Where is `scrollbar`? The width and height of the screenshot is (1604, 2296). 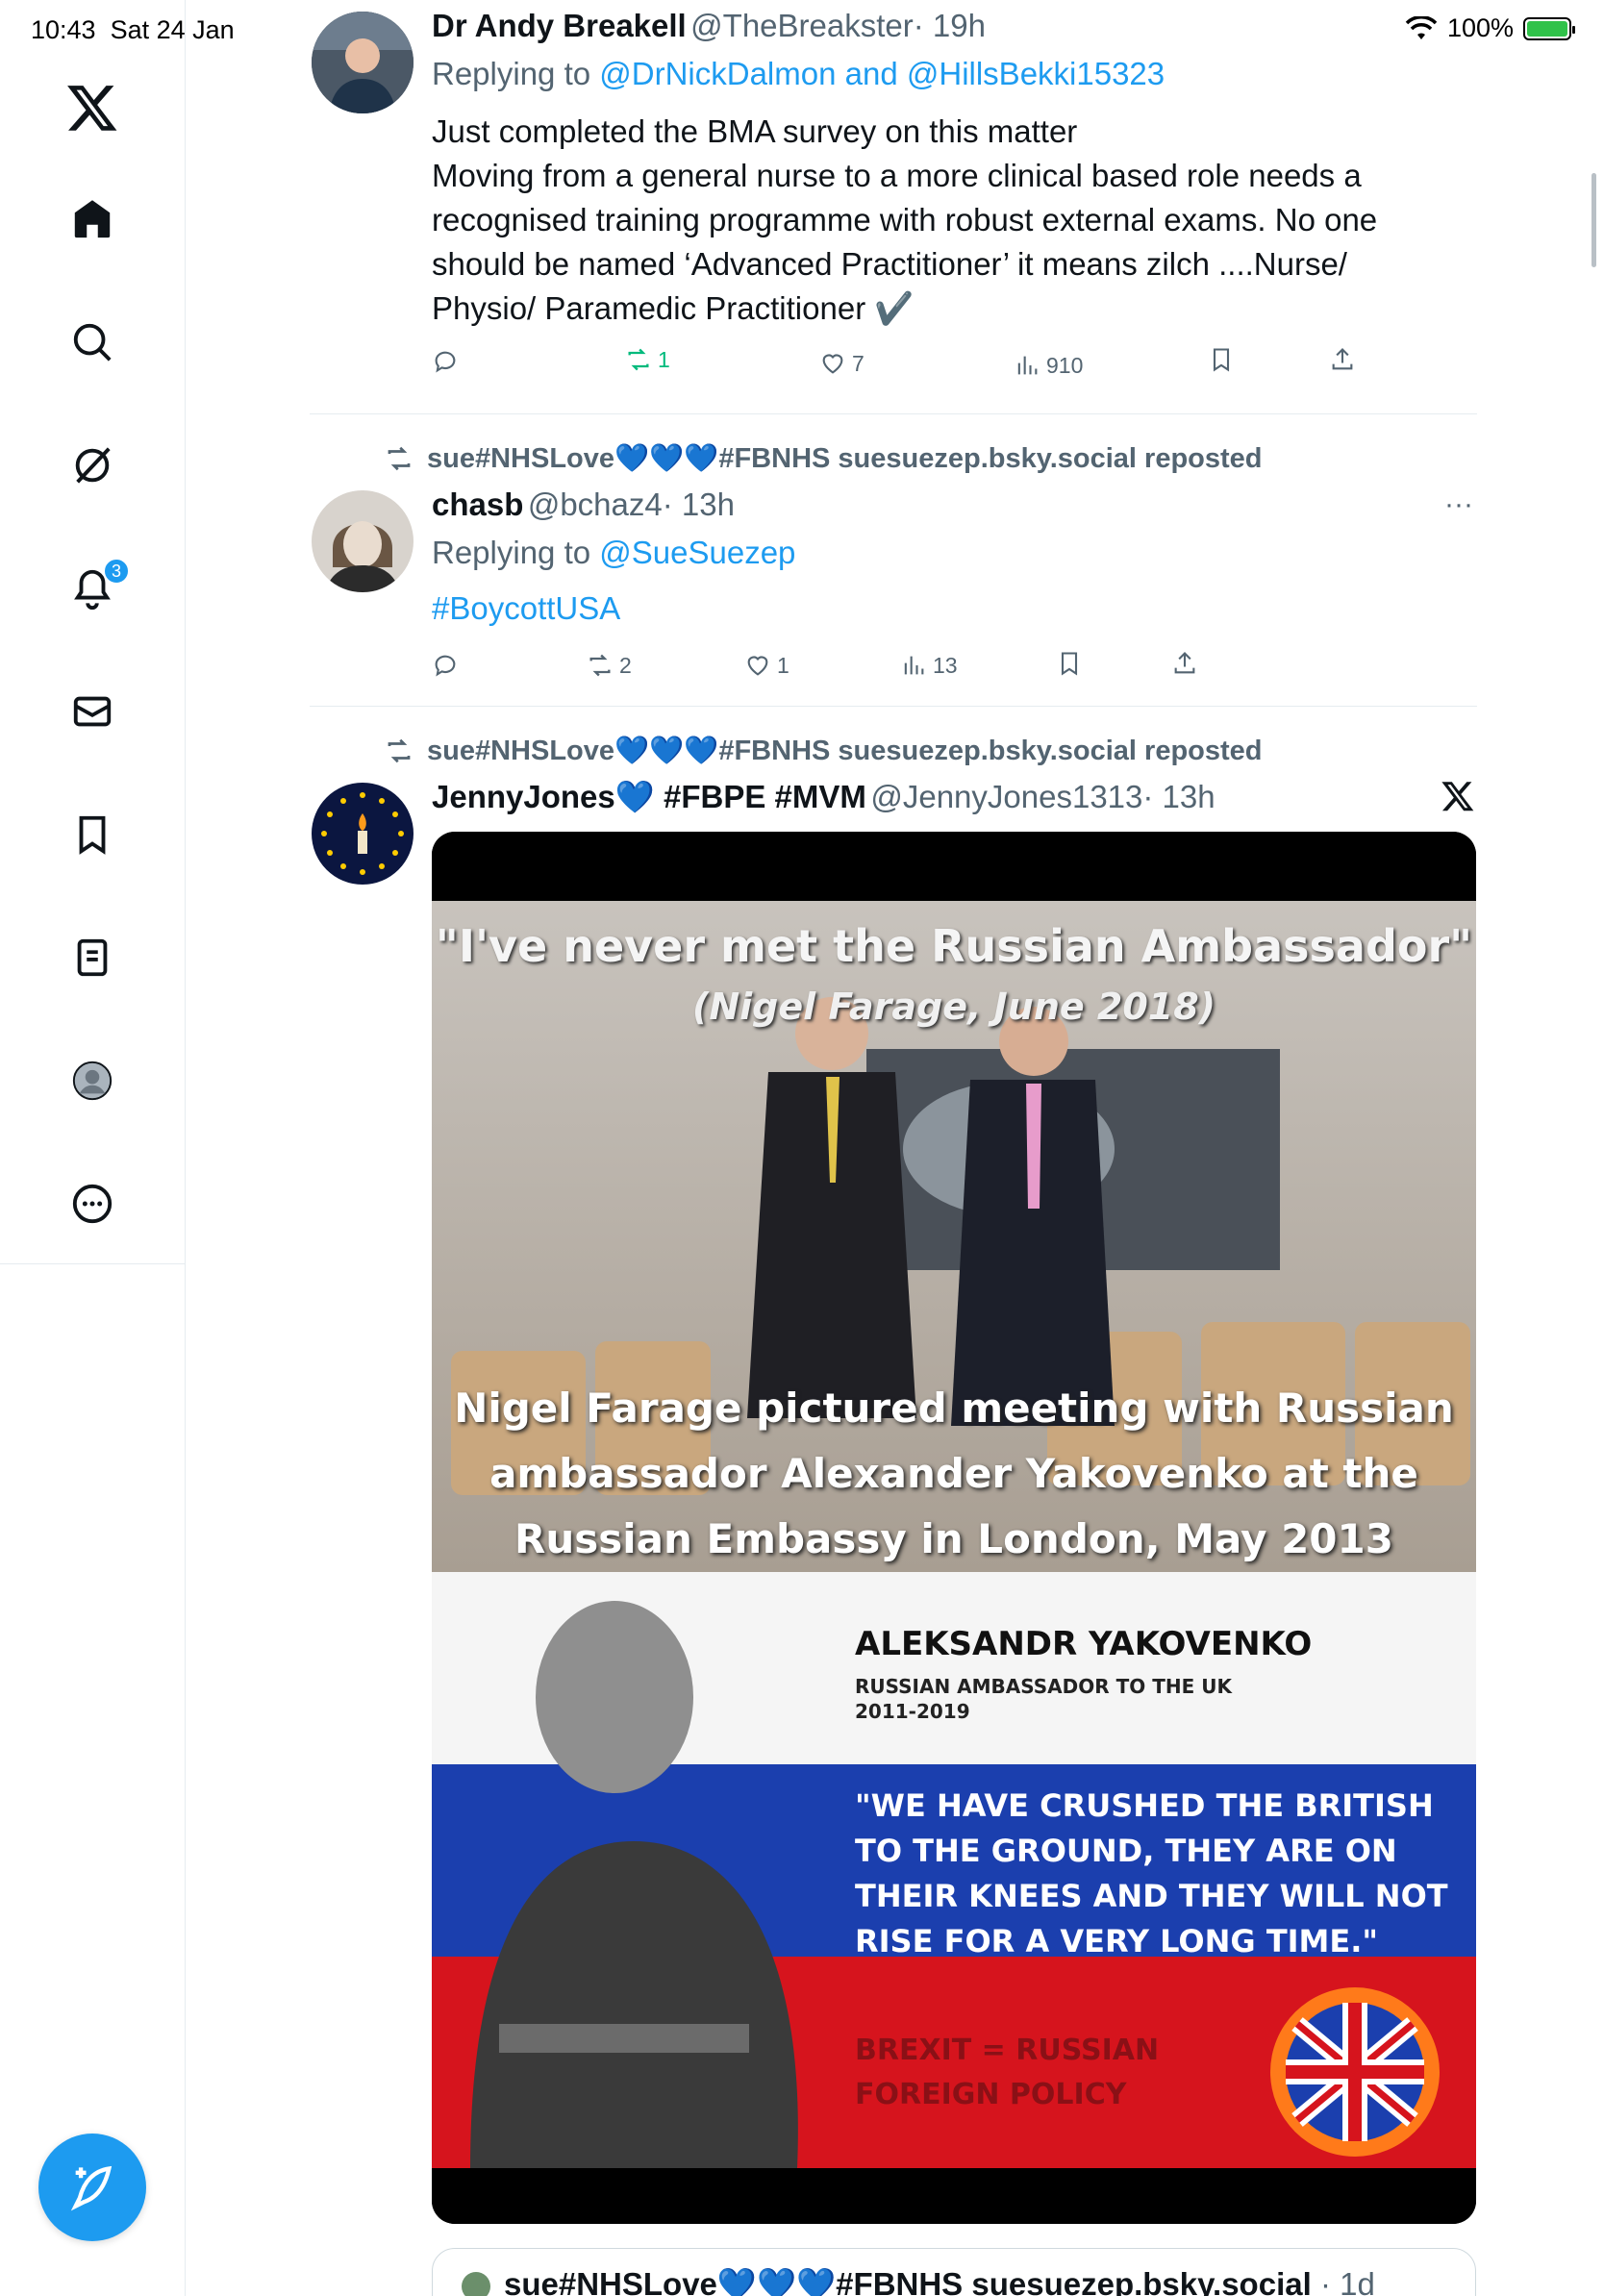
scrollbar is located at coordinates (1593, 220).